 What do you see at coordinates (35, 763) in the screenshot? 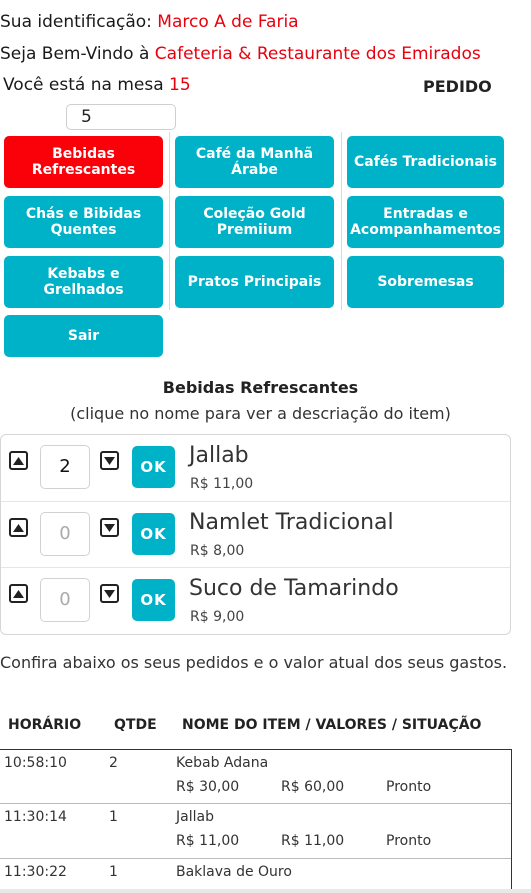
I see `order-time: 10:58:10` at bounding box center [35, 763].